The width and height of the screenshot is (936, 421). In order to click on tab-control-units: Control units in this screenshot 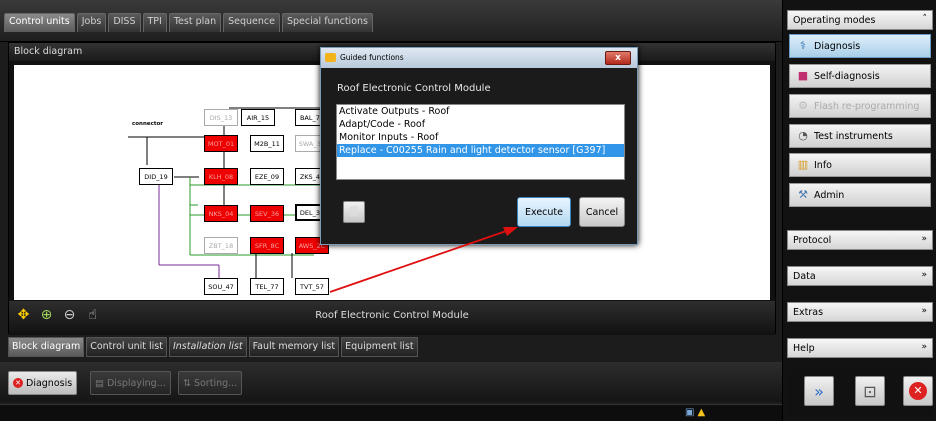, I will do `click(39, 22)`.